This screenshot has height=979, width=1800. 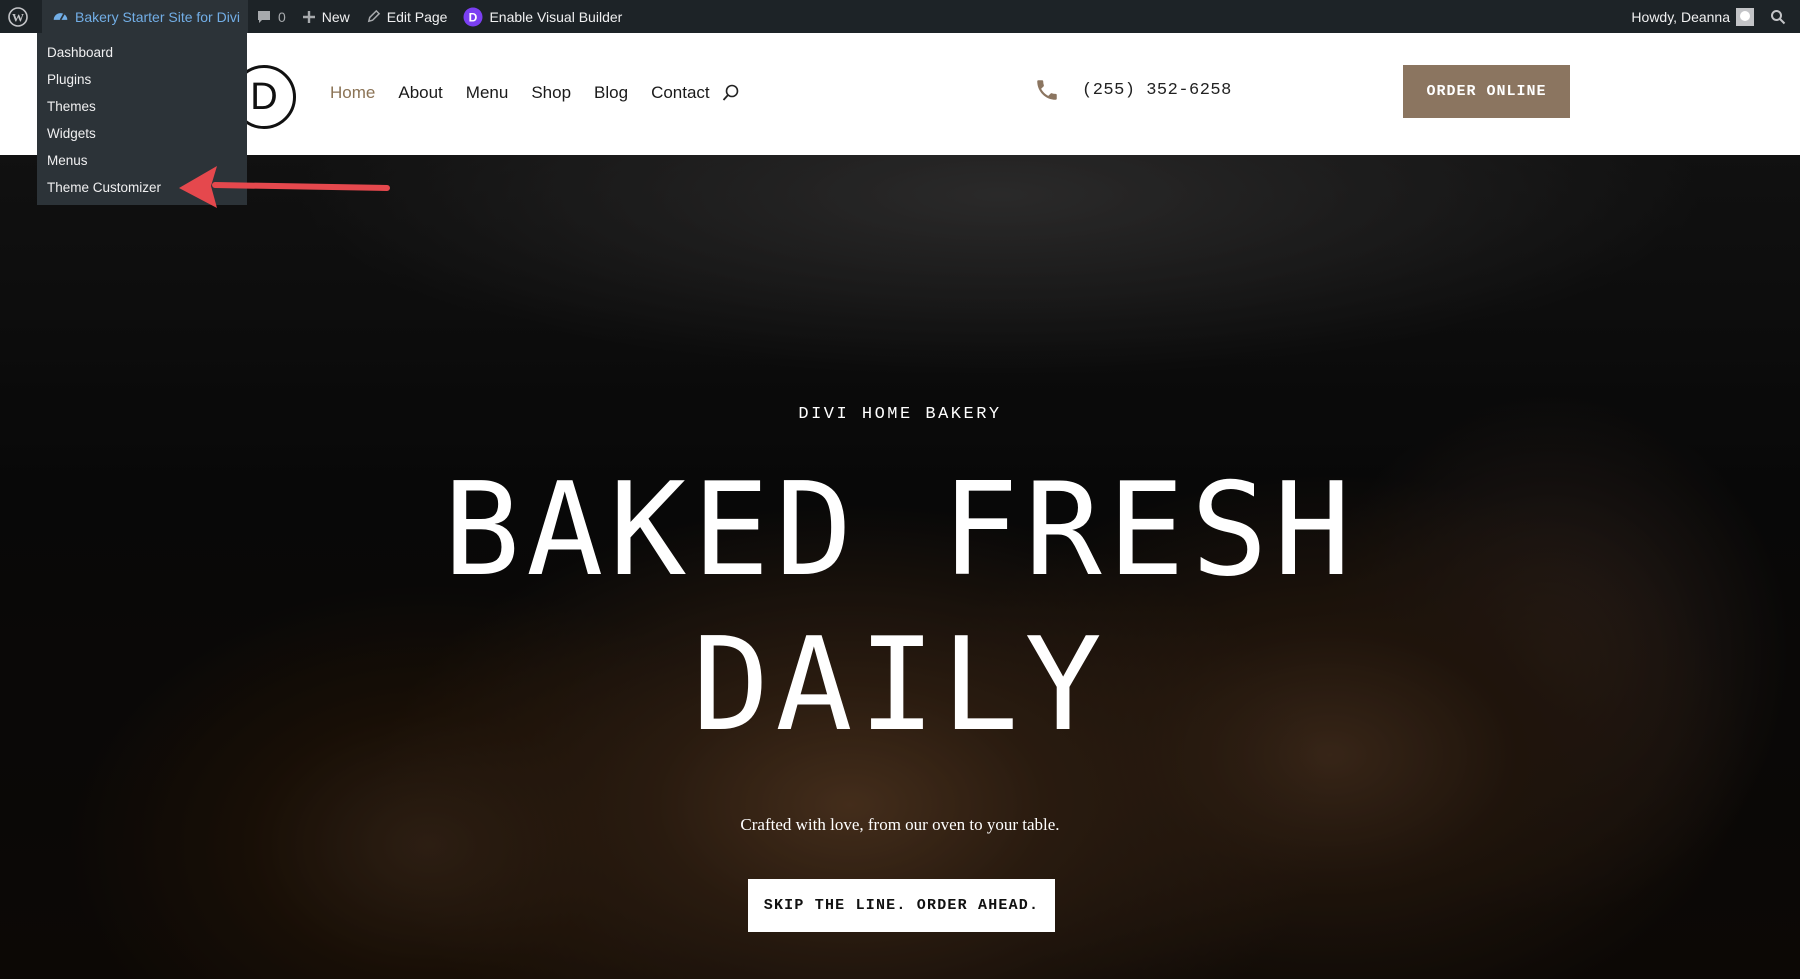 I want to click on dropdown-item-widgets: Widgets, so click(x=142, y=133).